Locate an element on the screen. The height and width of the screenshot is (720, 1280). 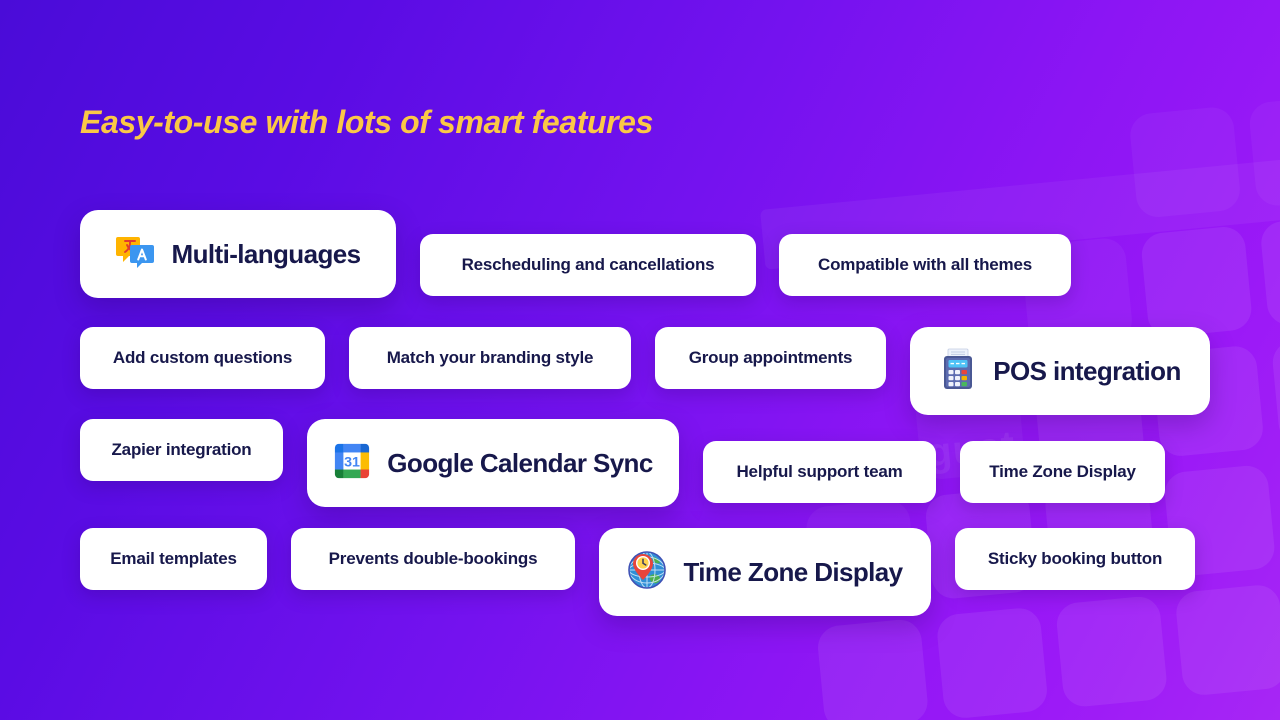
feature-label: Zapier integration is located at coordinates (181, 449).